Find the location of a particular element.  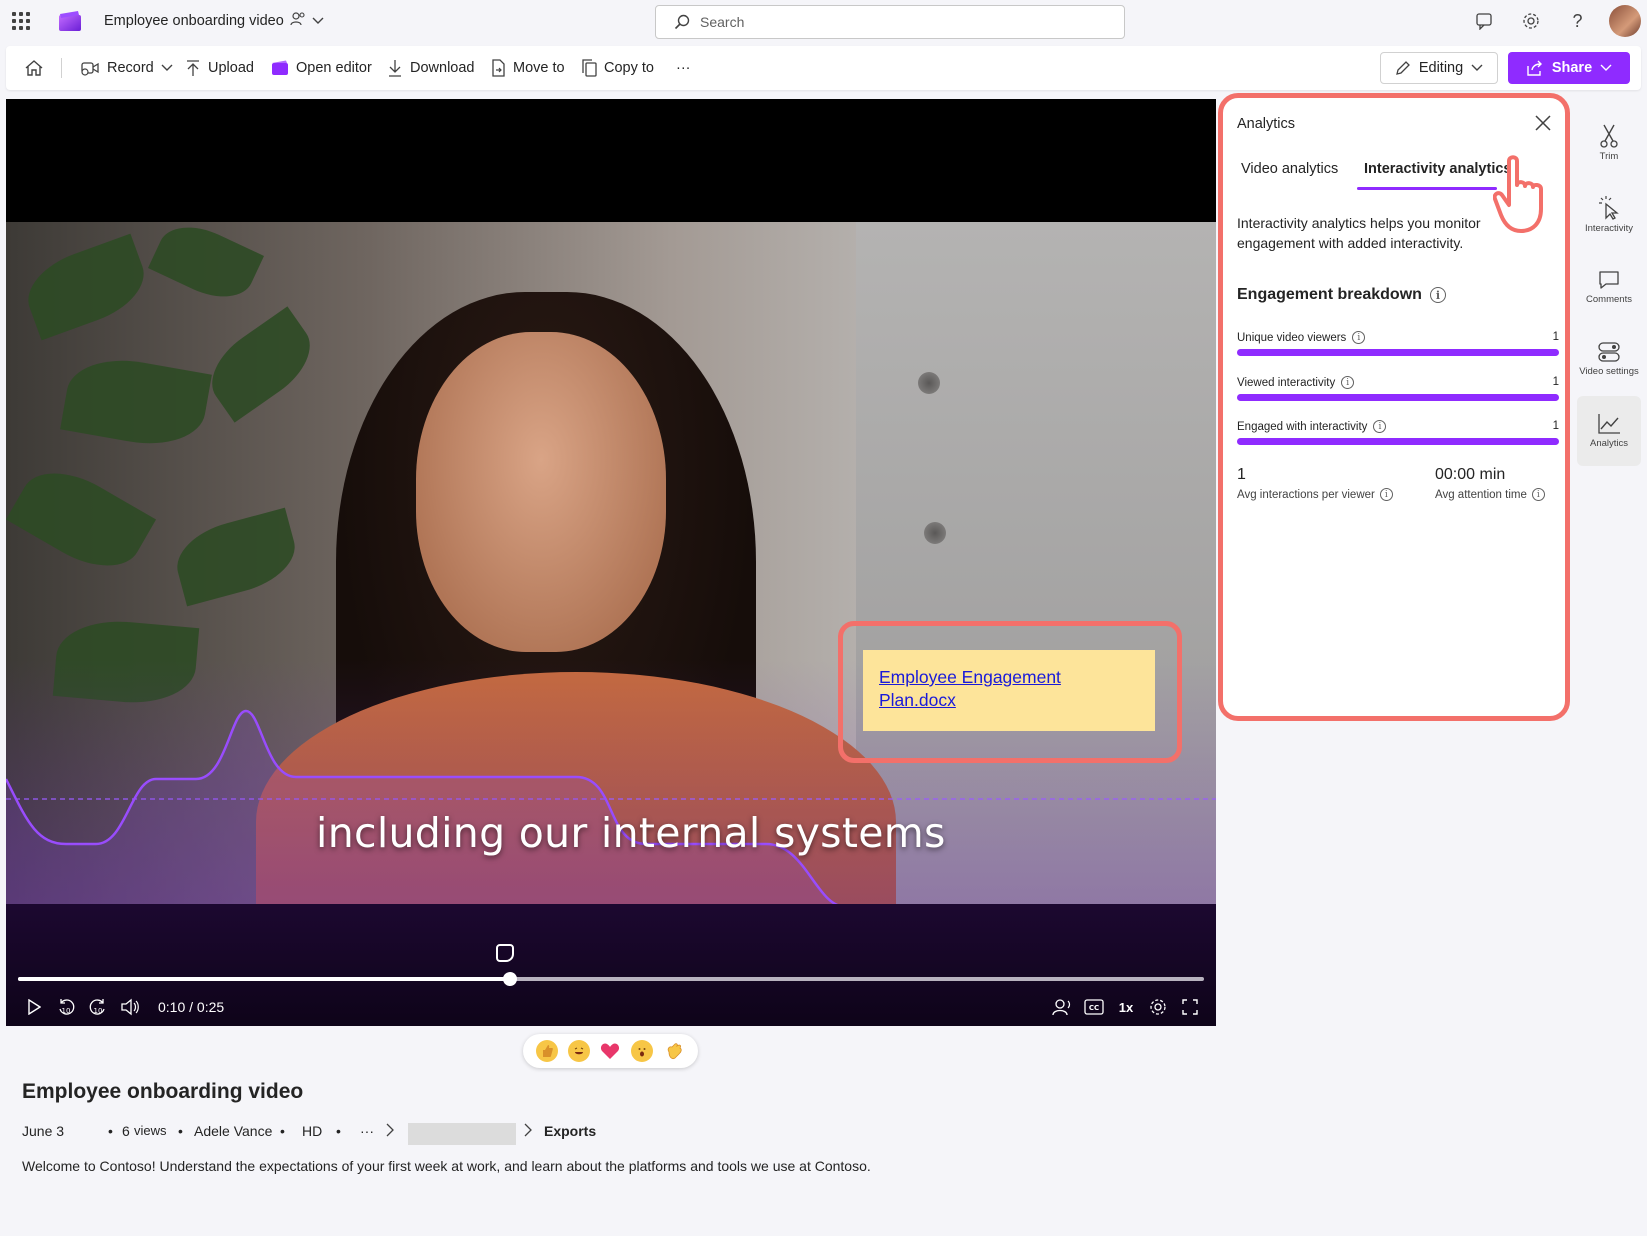

analytics-panel-title: Analytics is located at coordinates (1266, 124).